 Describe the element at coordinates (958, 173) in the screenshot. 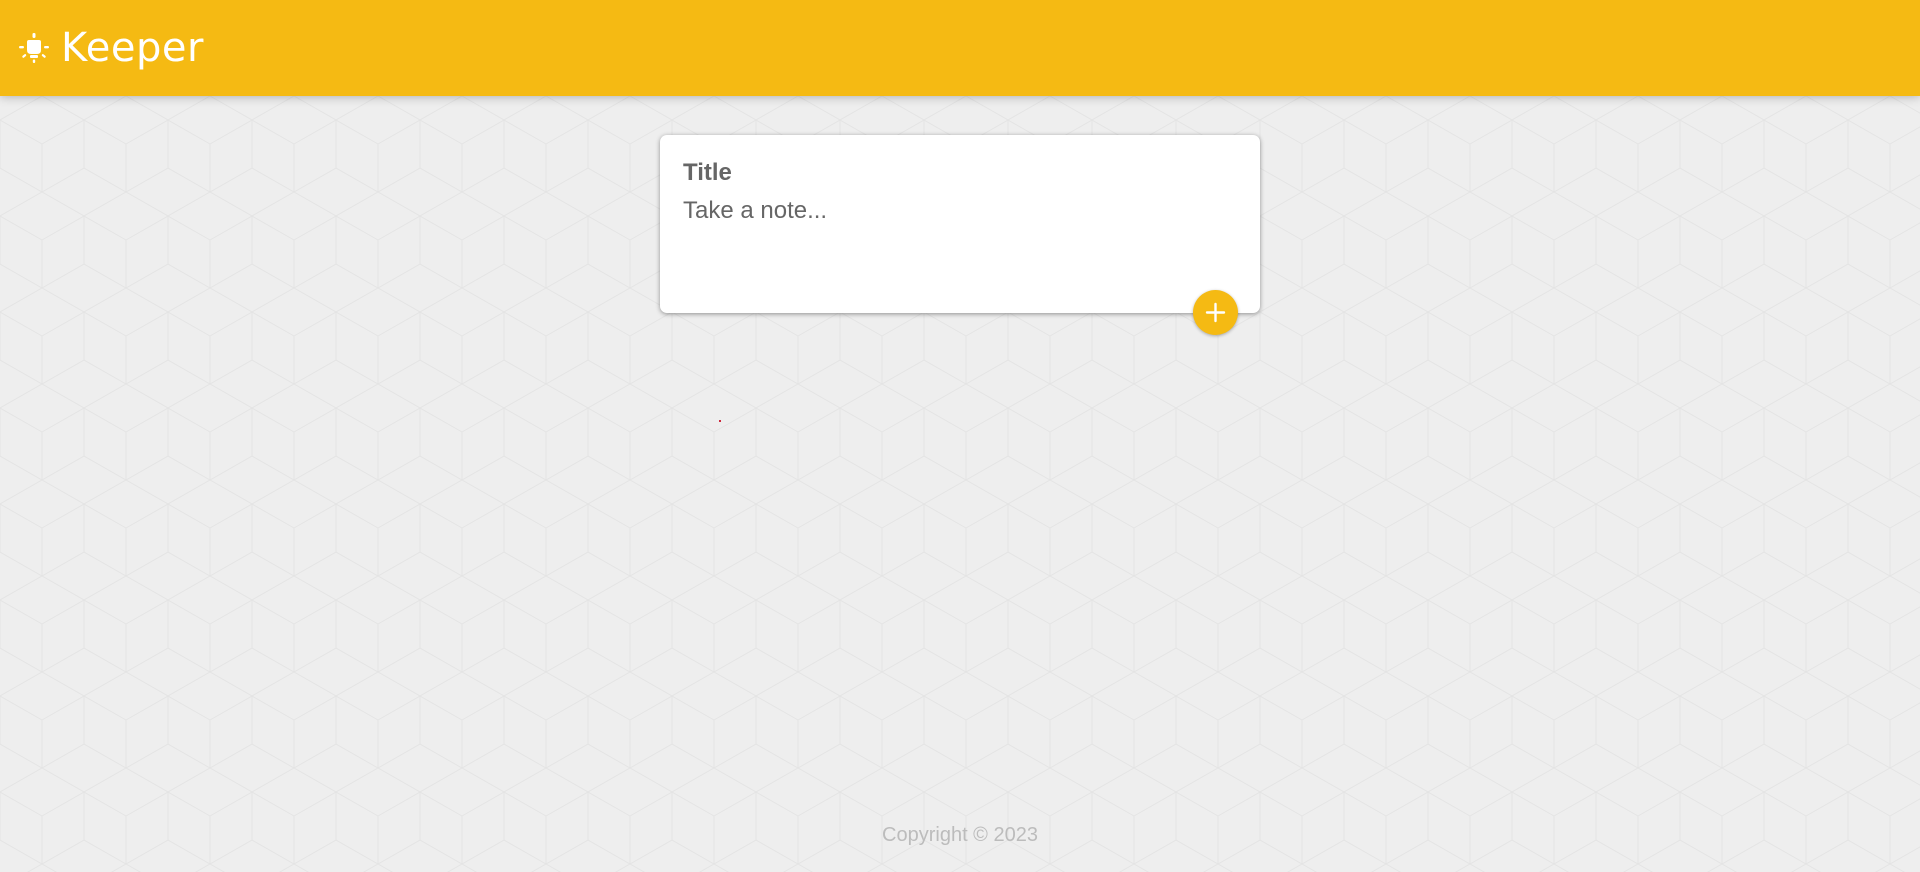

I see `note-title-input` at that location.